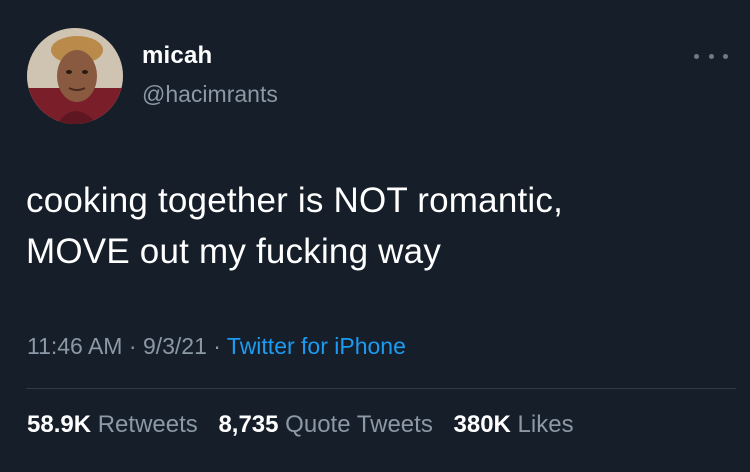 The height and width of the screenshot is (472, 750). I want to click on quote-tweets-label: Quote Tweets, so click(359, 424).